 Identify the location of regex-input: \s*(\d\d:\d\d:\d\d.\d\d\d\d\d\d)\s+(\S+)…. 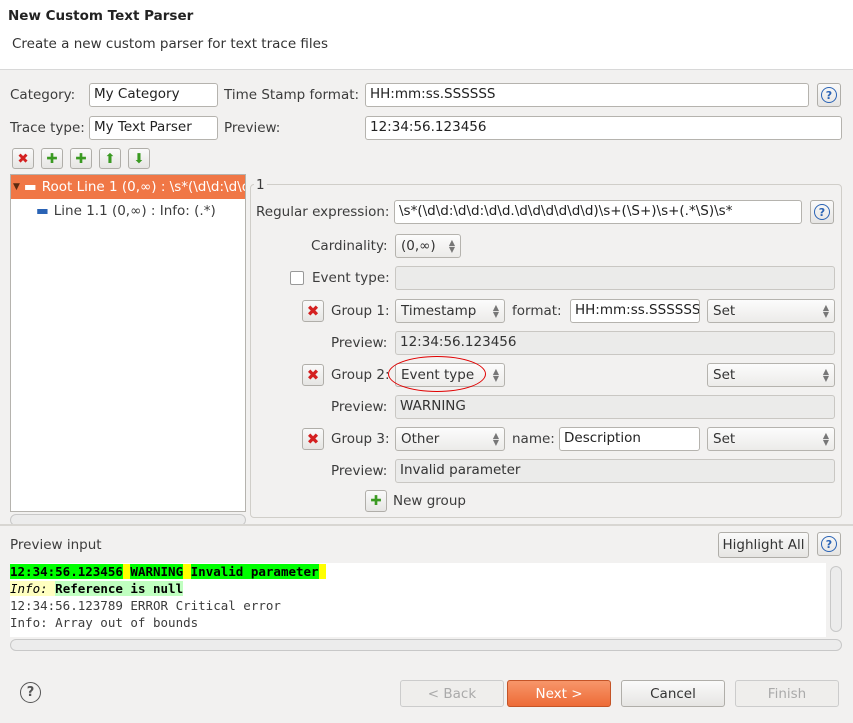
(598, 212).